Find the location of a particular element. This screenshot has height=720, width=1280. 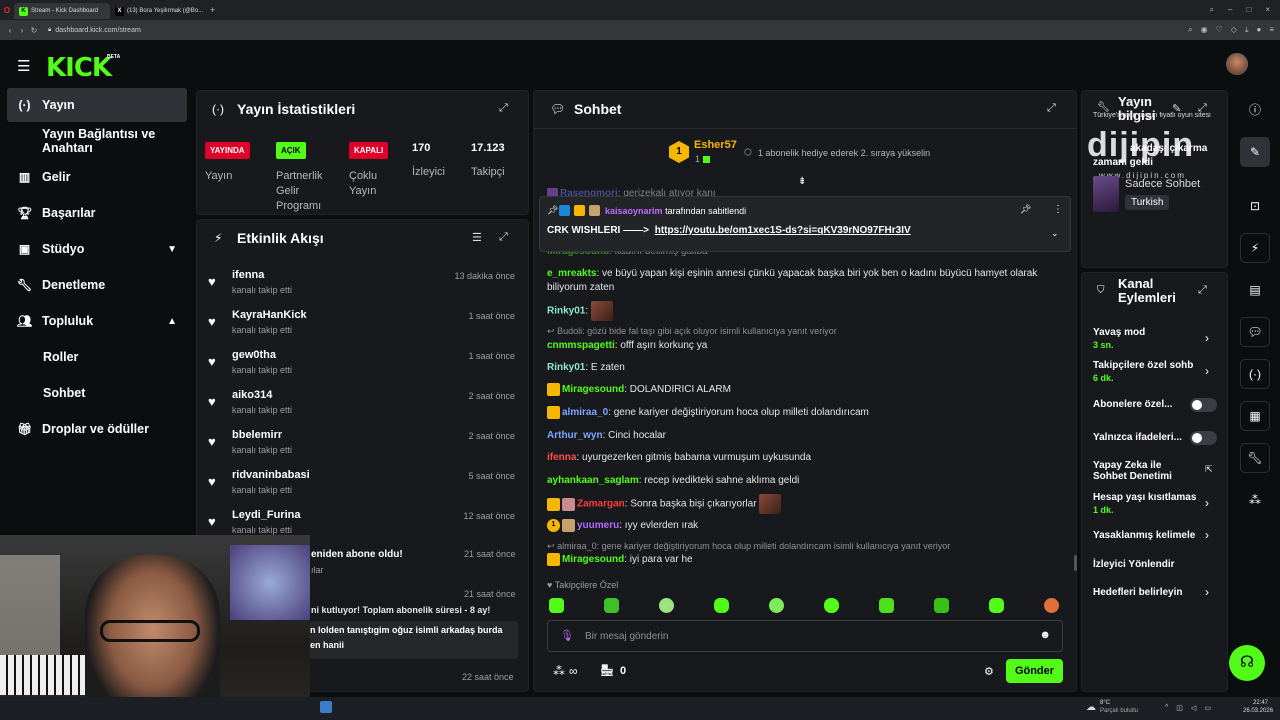

action-followers-only: Takipçilere özel sohb 6 dk. is located at coordinates (1147, 371).